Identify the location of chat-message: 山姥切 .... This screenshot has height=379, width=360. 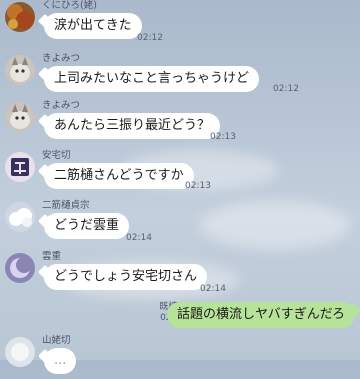
(180, 357).